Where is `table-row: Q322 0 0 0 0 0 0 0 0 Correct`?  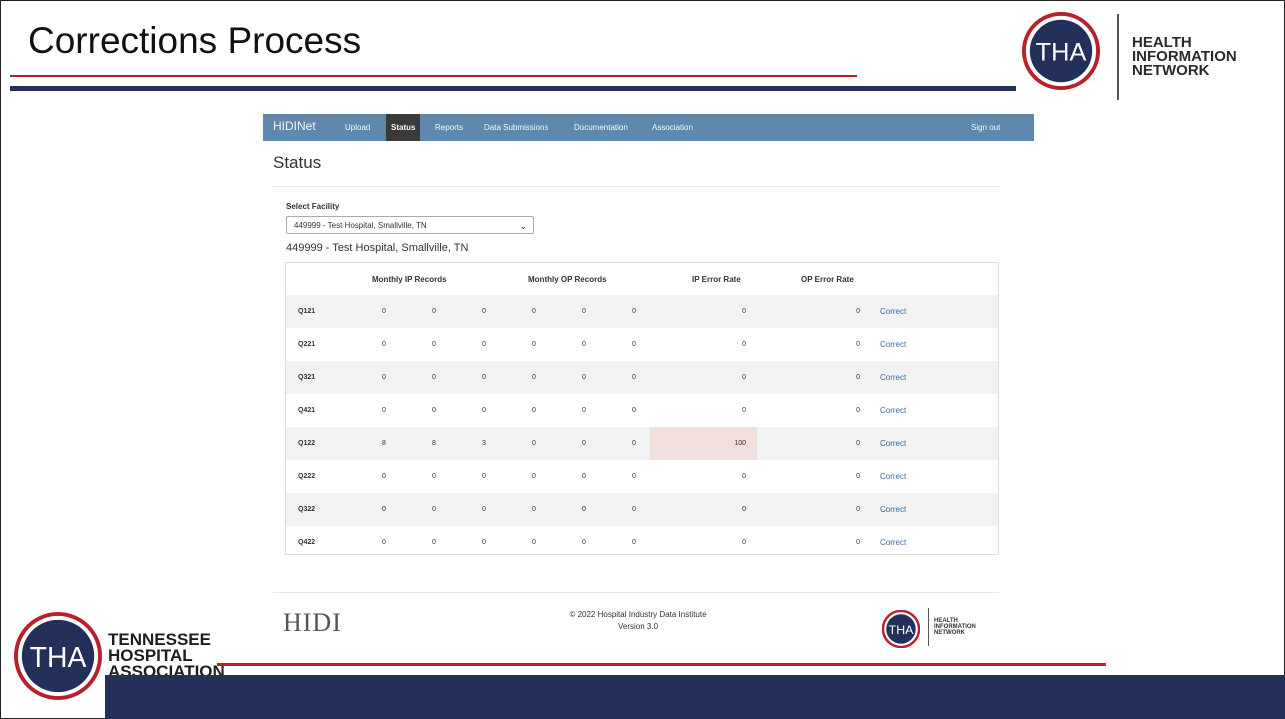
table-row: Q322 0 0 0 0 0 0 0 0 Correct is located at coordinates (642, 509).